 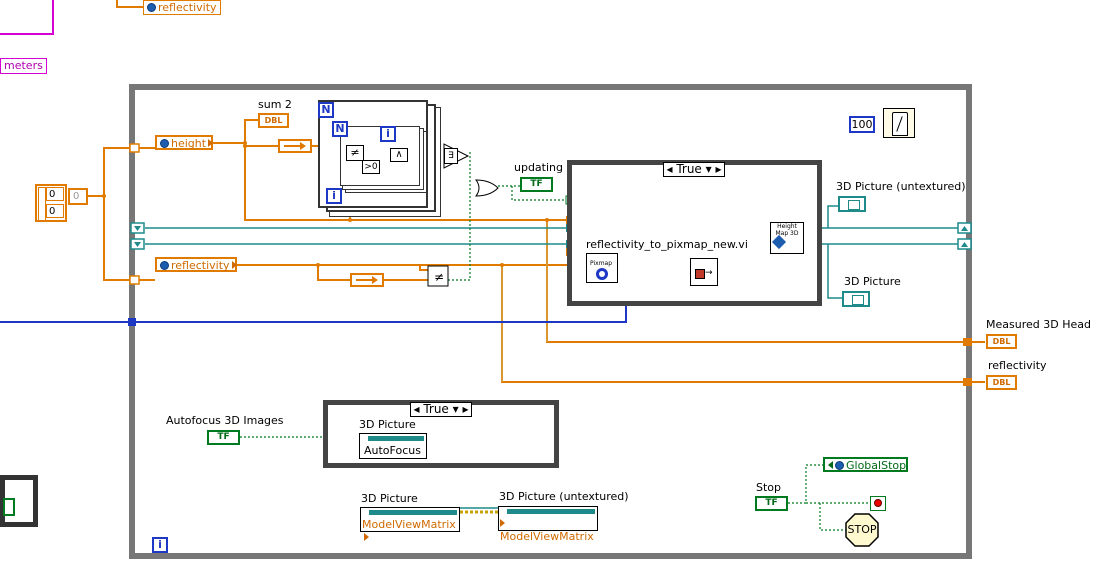 I want to click on parameters-local-label: meters, so click(x=23, y=65).